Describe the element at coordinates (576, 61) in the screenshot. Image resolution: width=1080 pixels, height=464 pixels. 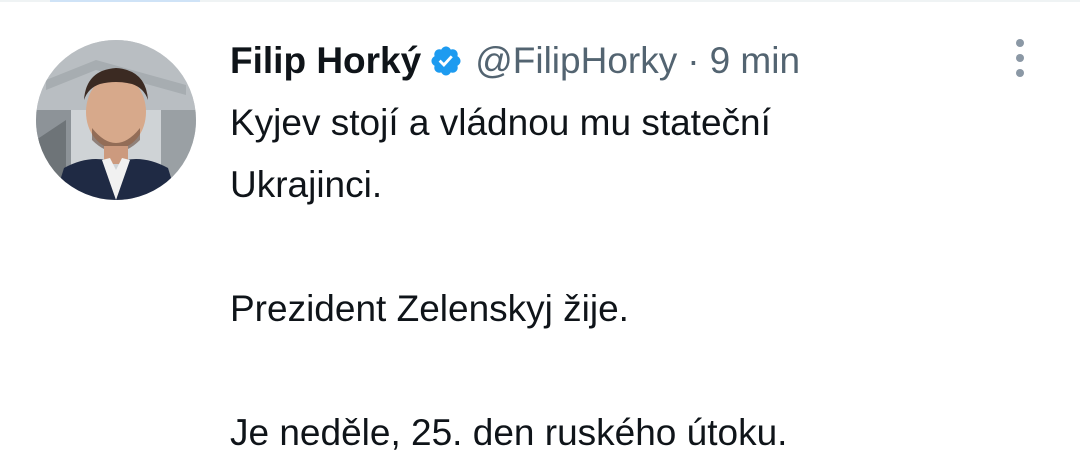
I see `author-handle: @FilipHorky` at that location.